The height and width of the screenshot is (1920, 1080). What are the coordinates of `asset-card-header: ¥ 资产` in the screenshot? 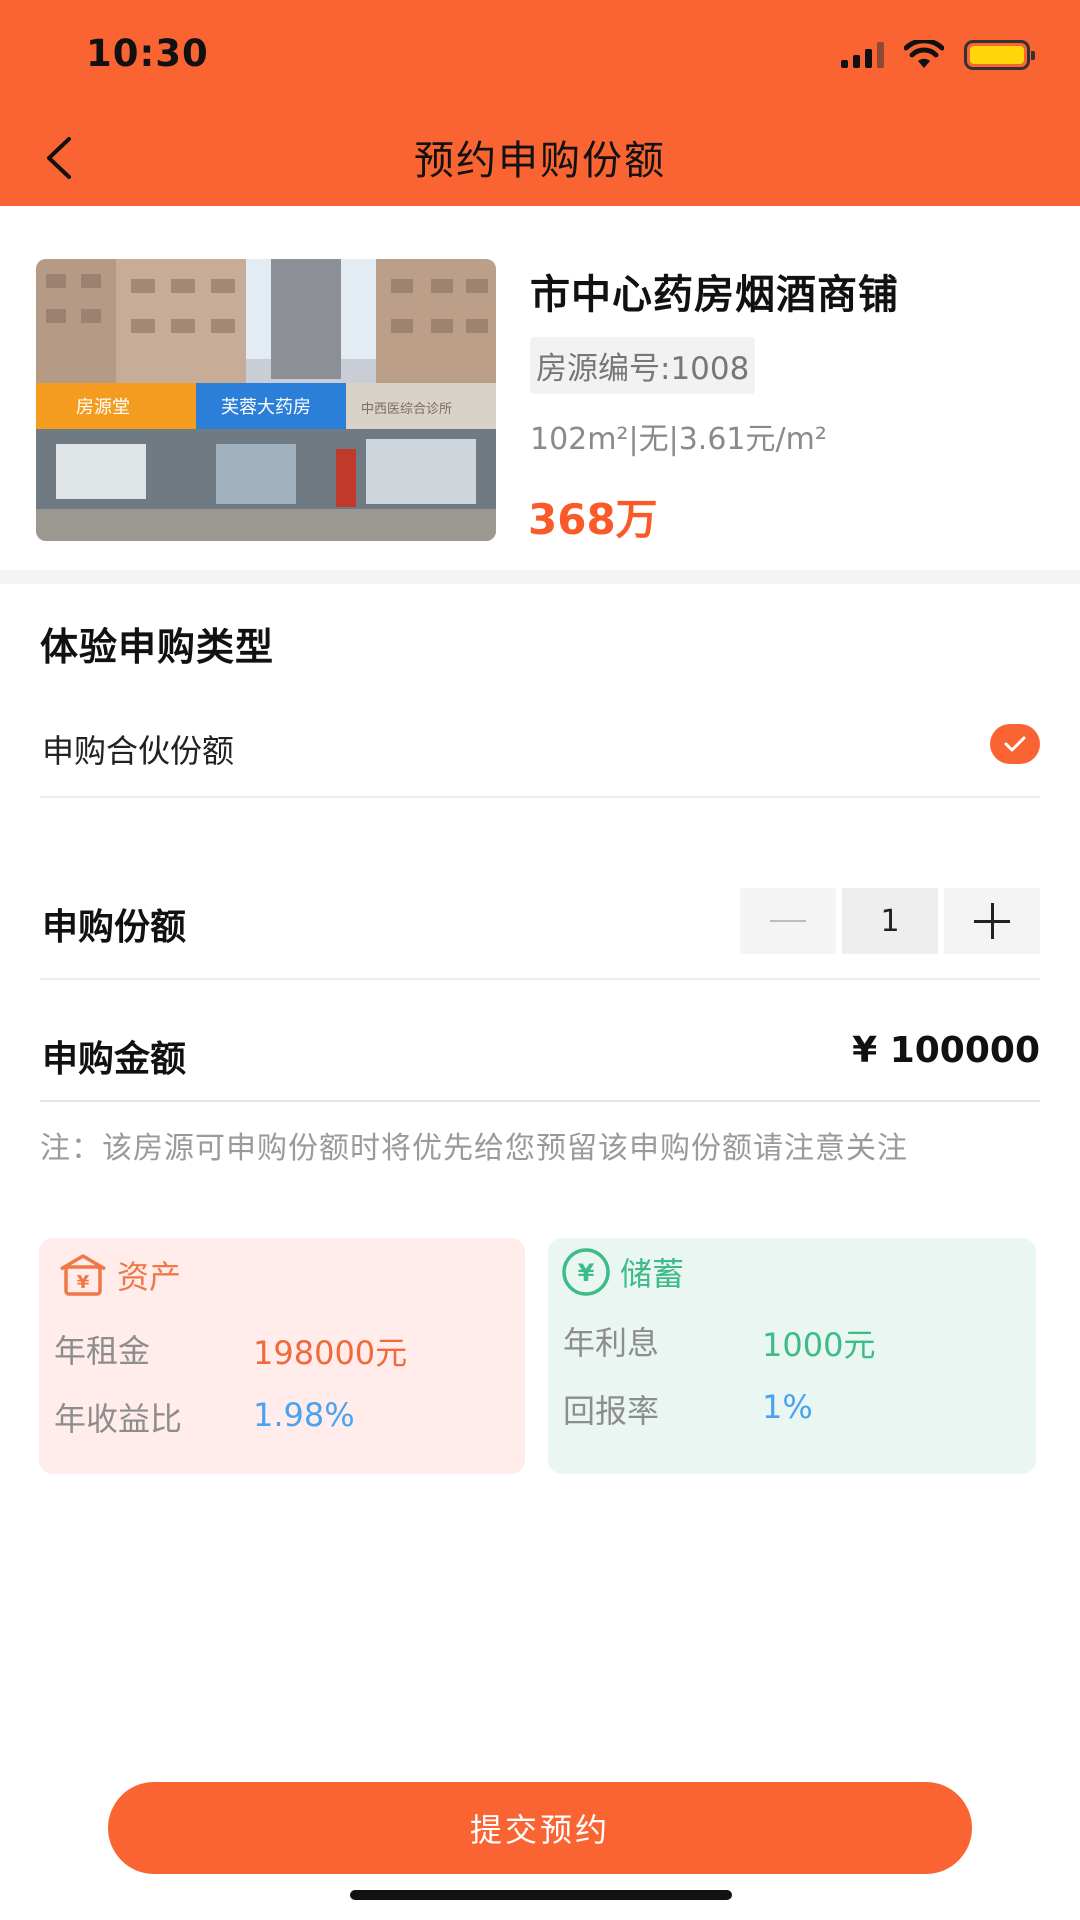 It's located at (119, 1275).